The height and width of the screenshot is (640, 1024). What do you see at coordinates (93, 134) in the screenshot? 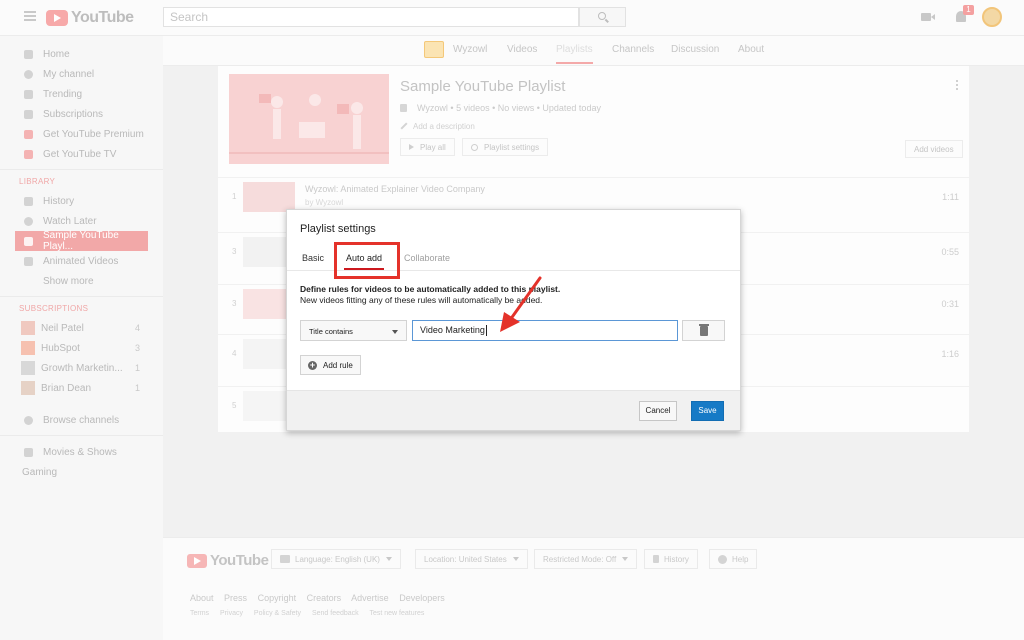
I see `sidebar-item-label: Get YouTube Premium` at bounding box center [93, 134].